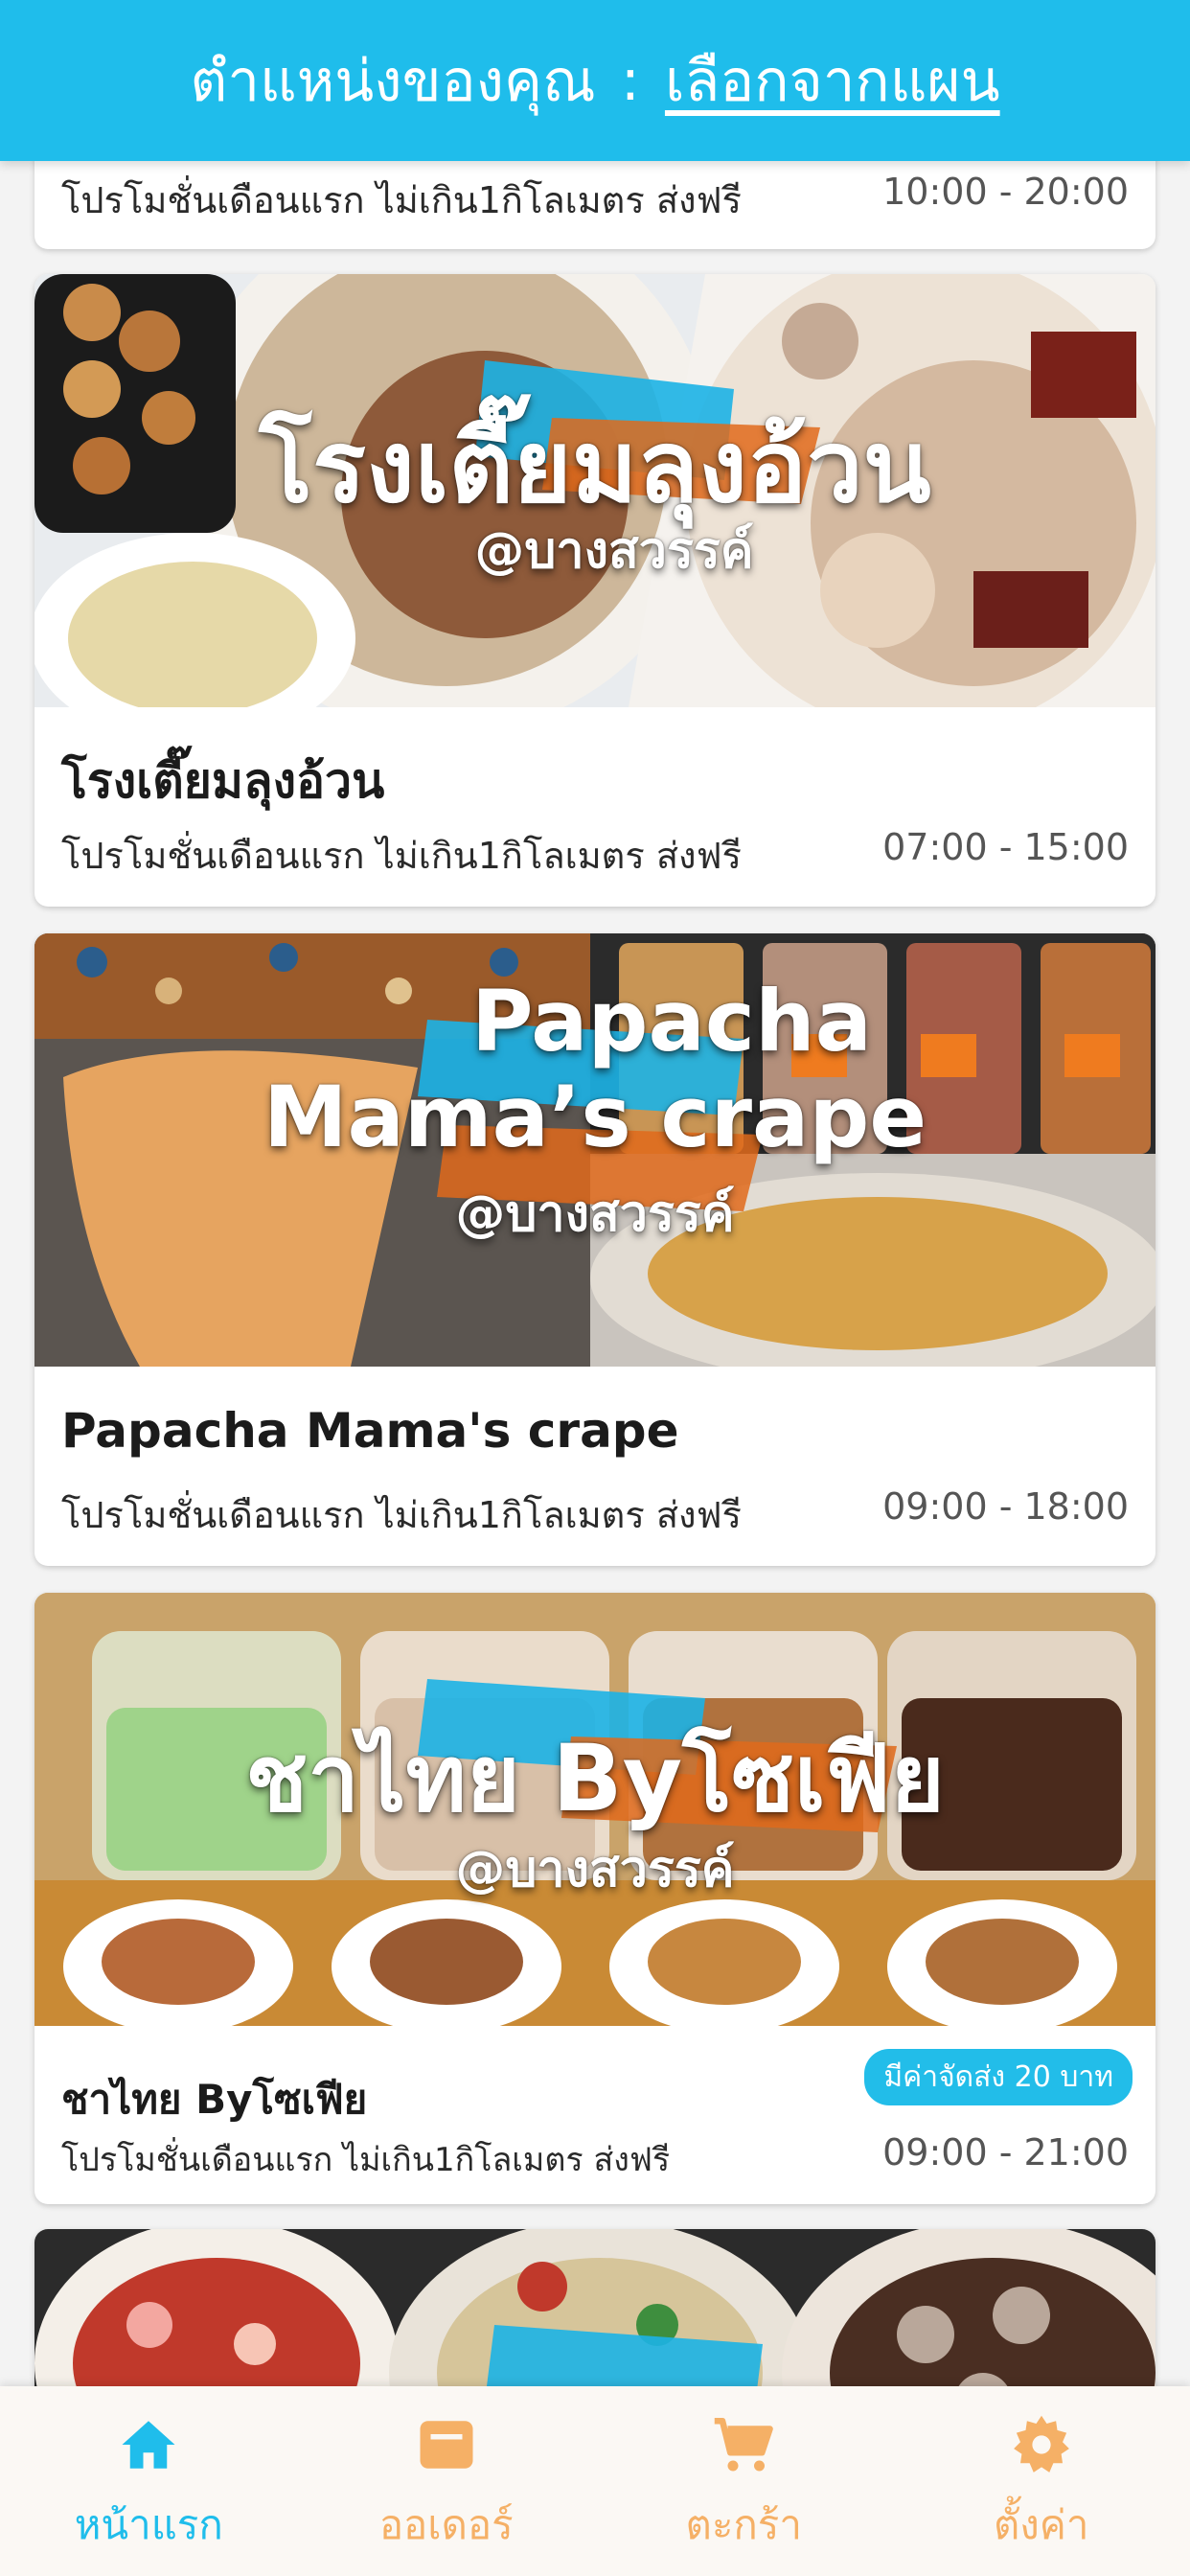 The image size is (1190, 2576). I want to click on cart-icon, so click(745, 2444).